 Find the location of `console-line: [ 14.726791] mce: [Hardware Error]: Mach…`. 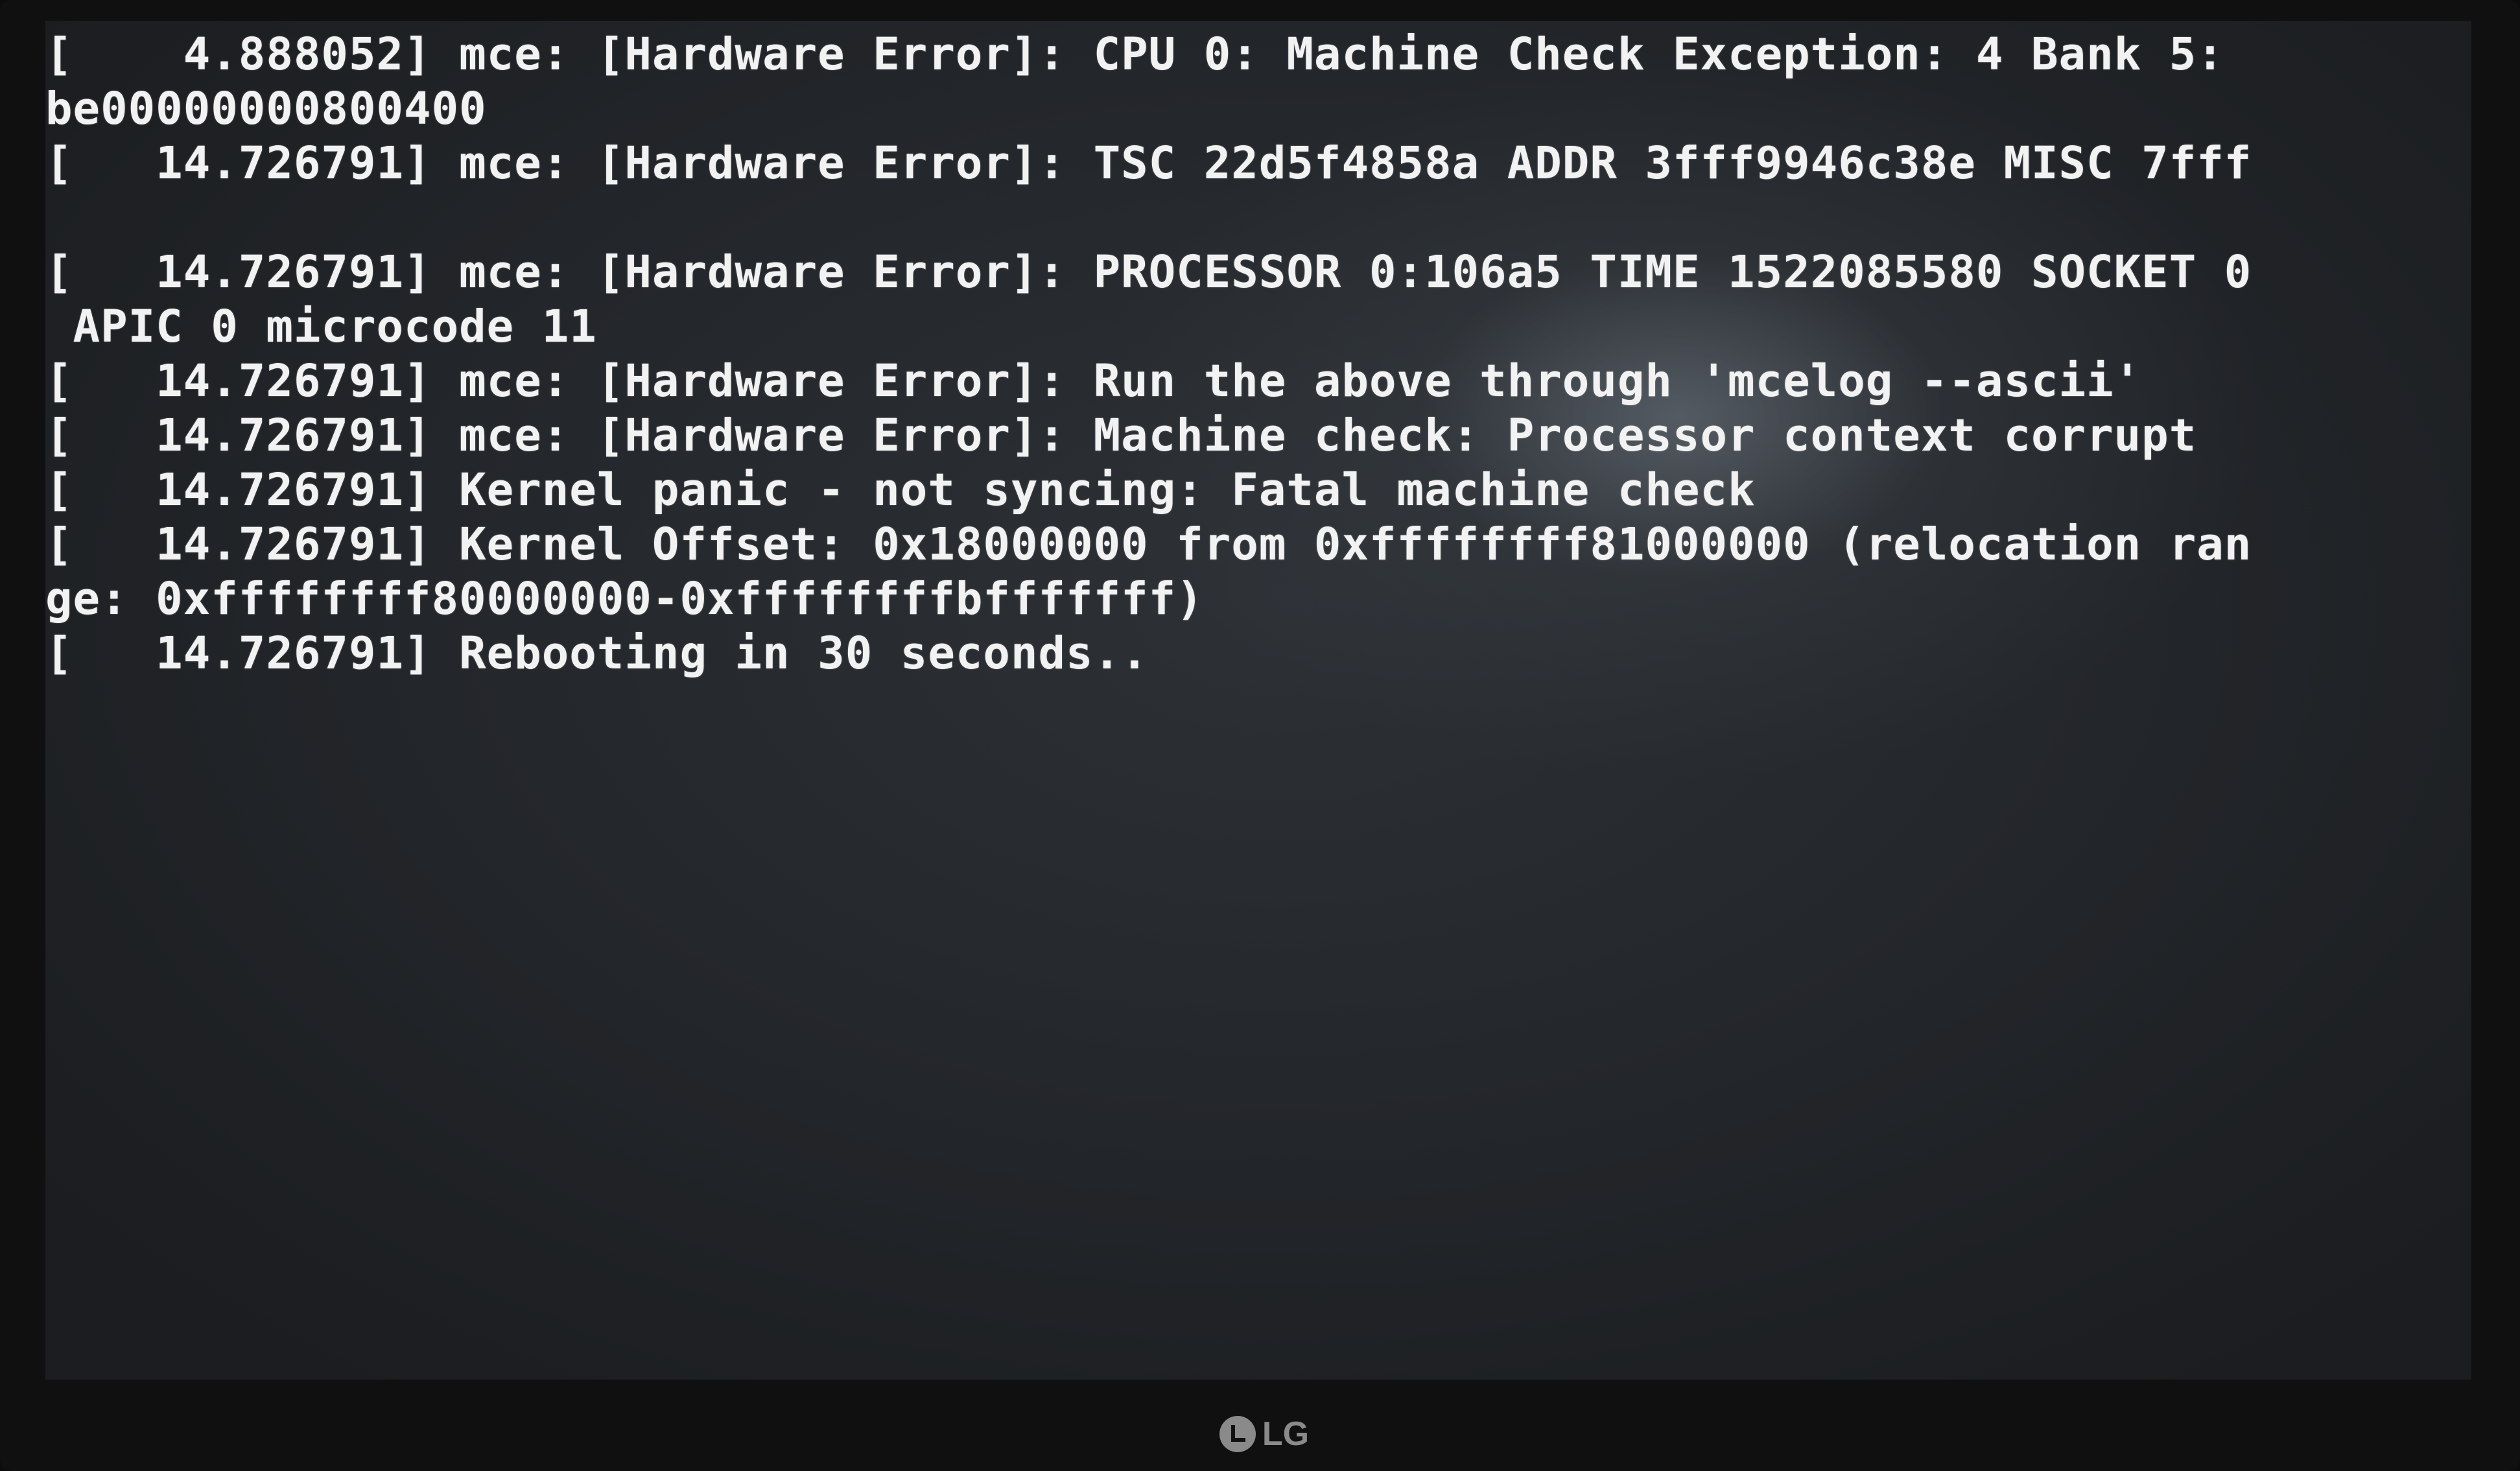

console-line: [ 14.726791] mce: [Hardware Error]: Mach… is located at coordinates (1121, 436).